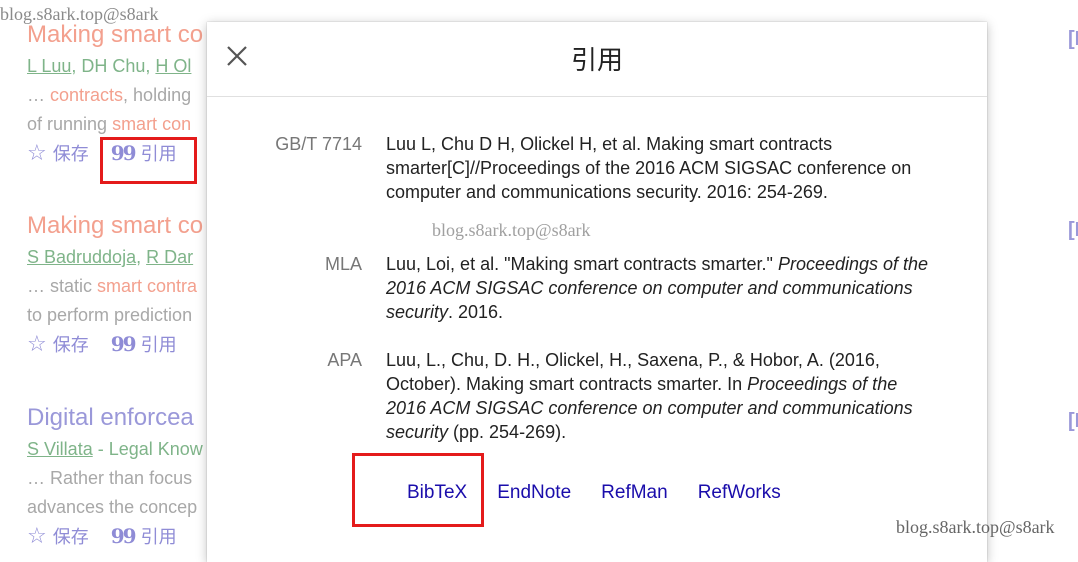 The width and height of the screenshot is (1078, 562). I want to click on citation-part: . 2016., so click(476, 312).